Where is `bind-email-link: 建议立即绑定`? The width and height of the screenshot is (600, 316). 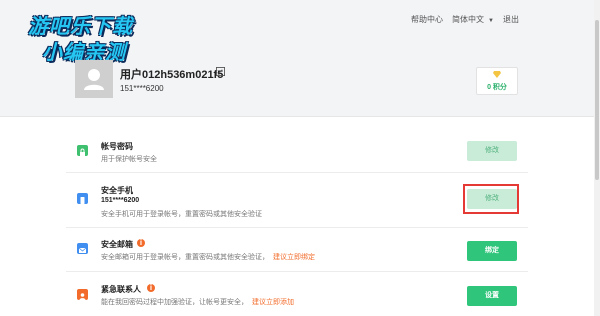 bind-email-link: 建议立即绑定 is located at coordinates (294, 257).